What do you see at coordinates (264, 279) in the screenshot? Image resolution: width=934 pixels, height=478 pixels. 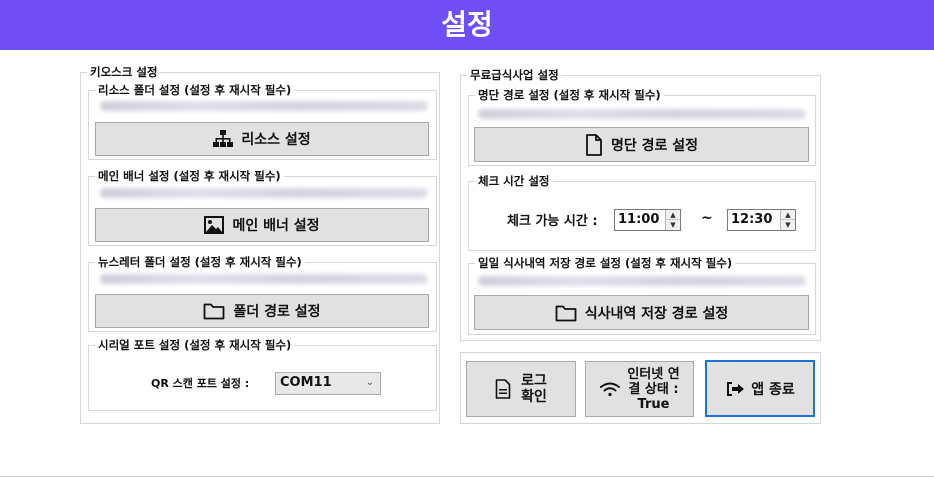 I see `newsletter-path-value` at bounding box center [264, 279].